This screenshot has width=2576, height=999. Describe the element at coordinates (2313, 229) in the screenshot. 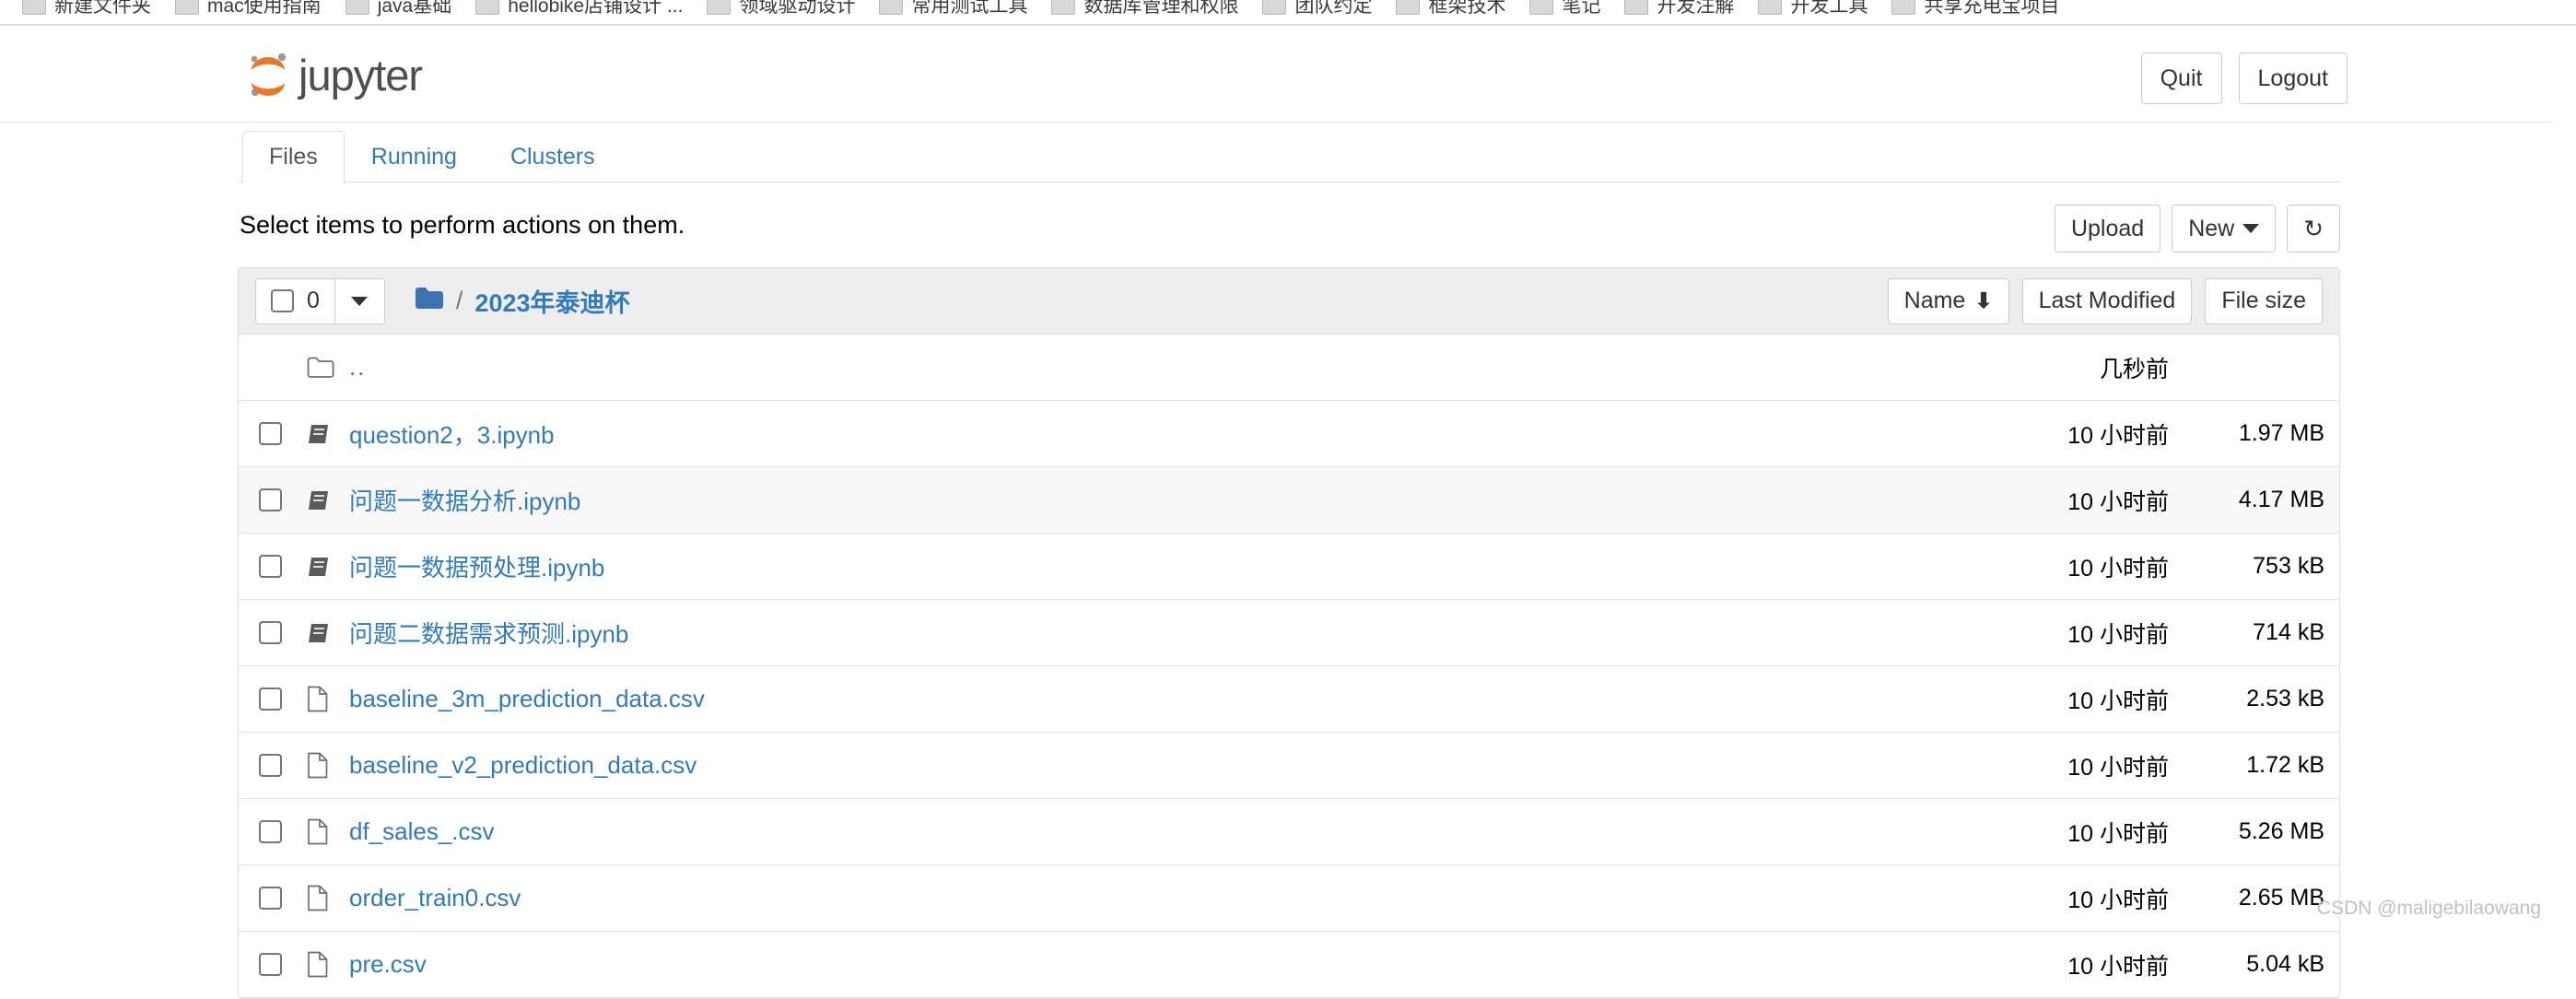

I see `refresh-button: ↻` at that location.